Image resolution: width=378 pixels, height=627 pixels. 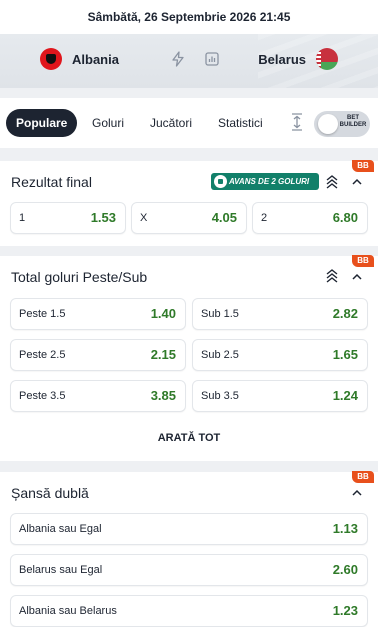 What do you see at coordinates (189, 17) in the screenshot?
I see `match-datetime: Sâmbătă, 26 Septembrie 2026 21:45` at bounding box center [189, 17].